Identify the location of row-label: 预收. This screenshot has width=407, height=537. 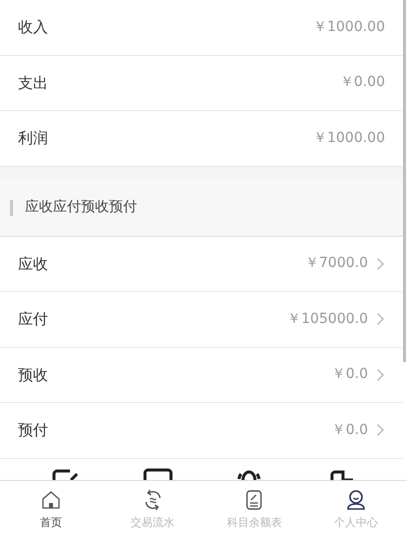
(33, 375).